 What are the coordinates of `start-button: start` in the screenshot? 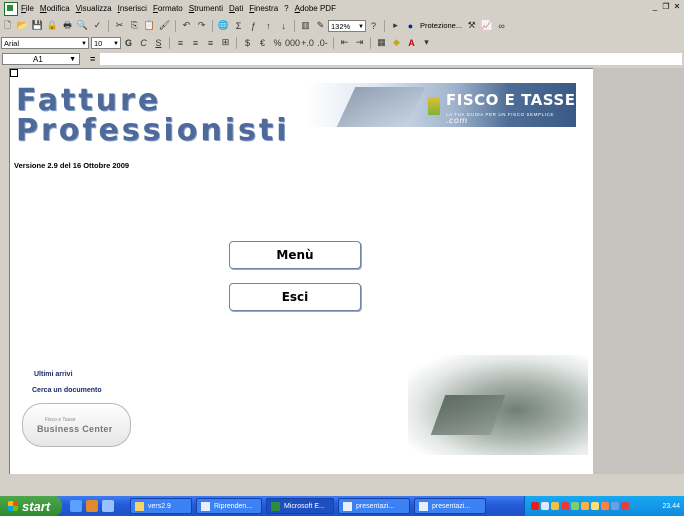 It's located at (31, 506).